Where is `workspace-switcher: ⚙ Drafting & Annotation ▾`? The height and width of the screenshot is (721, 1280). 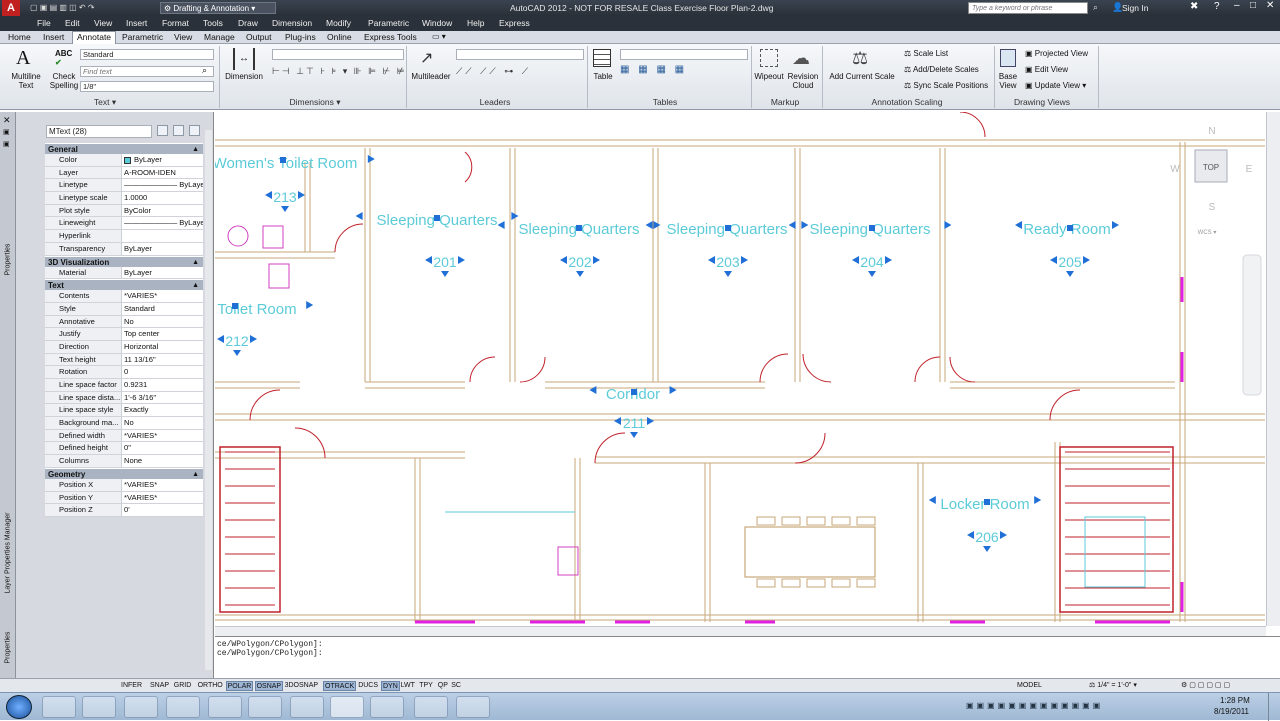 workspace-switcher: ⚙ Drafting & Annotation ▾ is located at coordinates (218, 8).